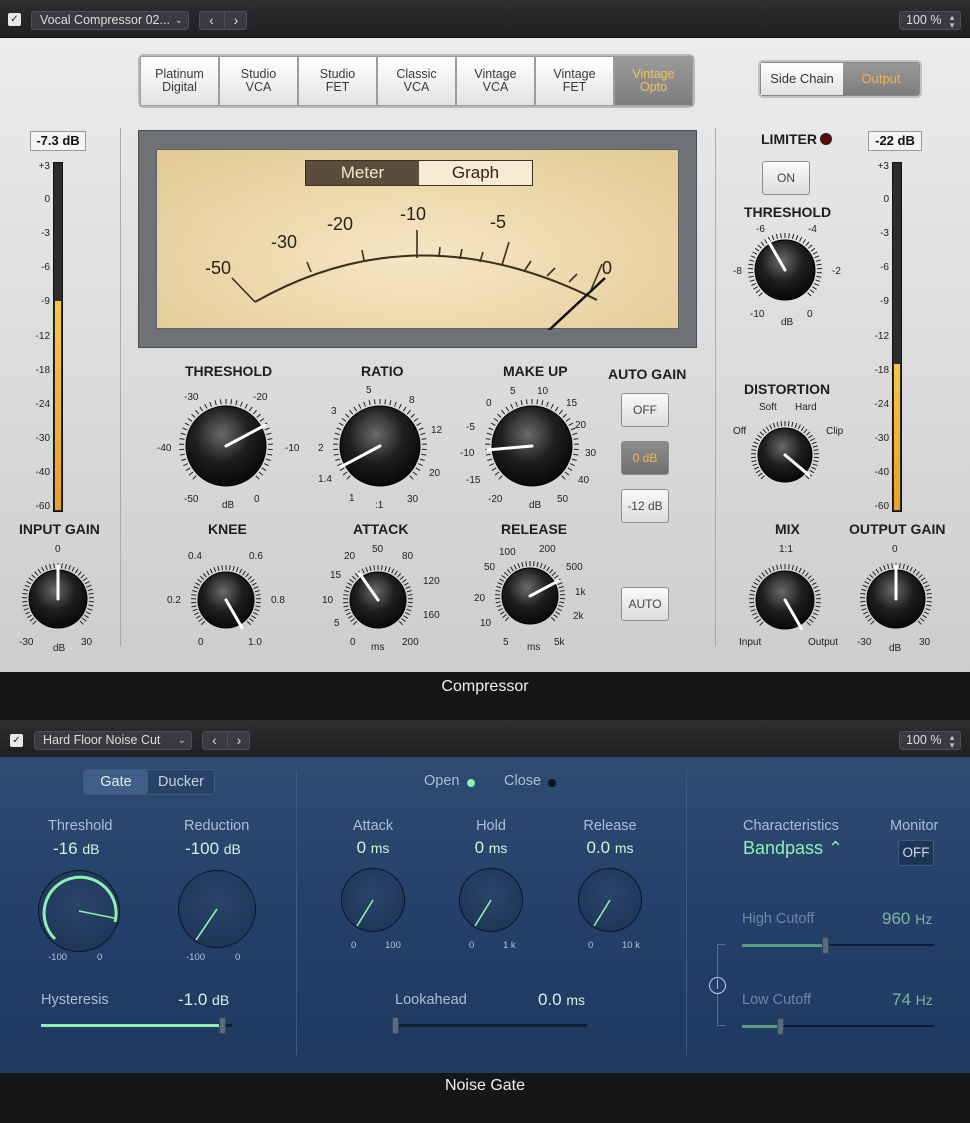 This screenshot has height=1123, width=970. I want to click on limiter-threshold-knob-scale-label: -4, so click(812, 229).